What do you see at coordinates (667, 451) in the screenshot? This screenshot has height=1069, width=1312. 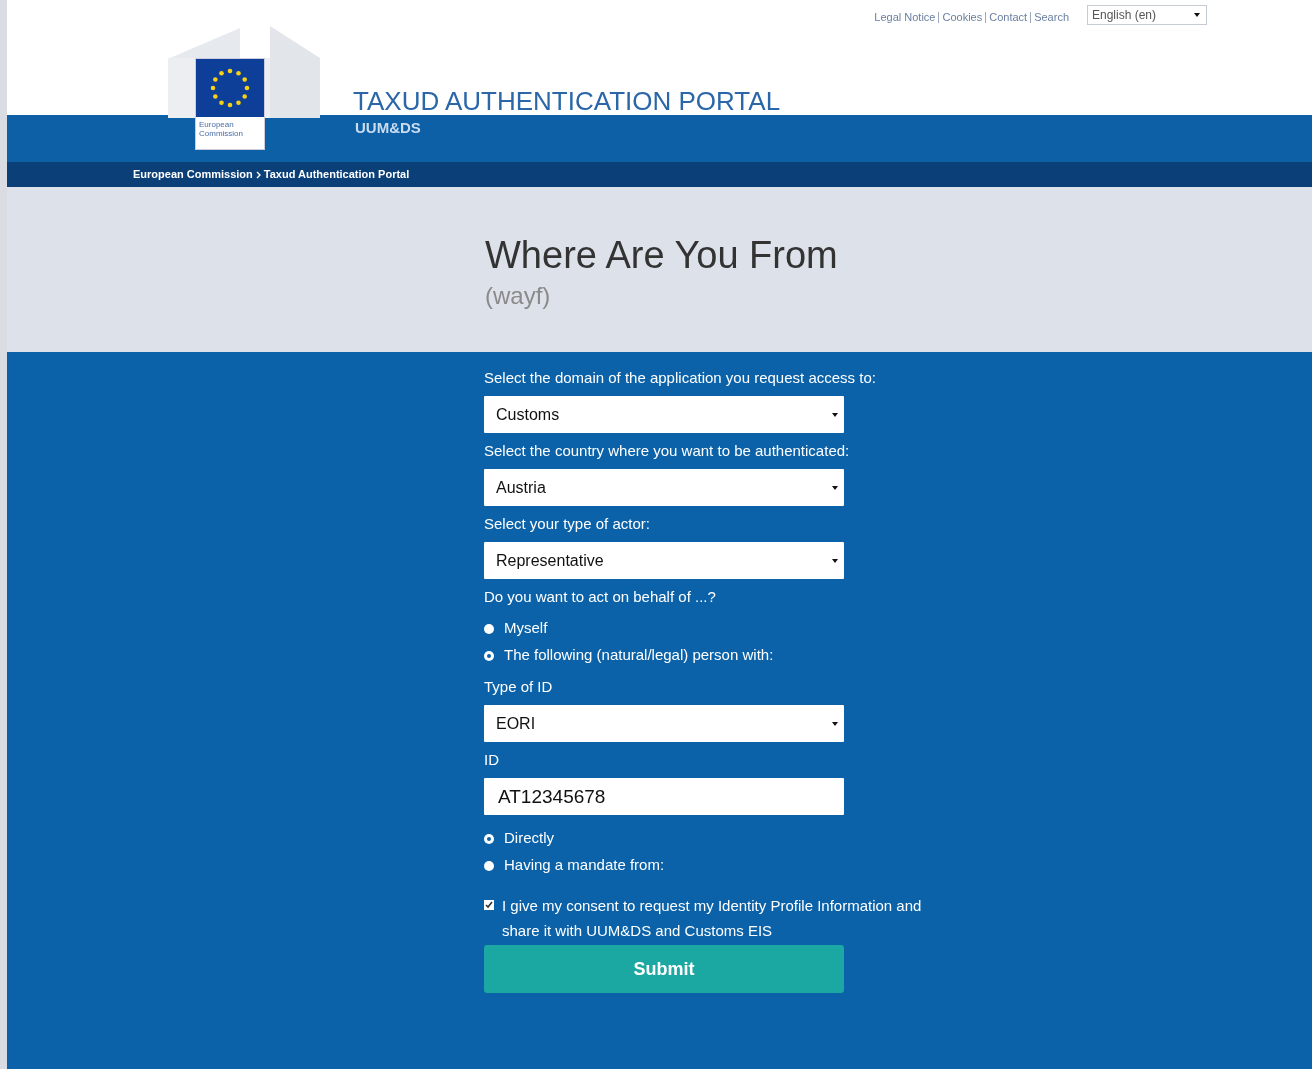 I see `field-label: Select the country where you want to be authenticated:` at bounding box center [667, 451].